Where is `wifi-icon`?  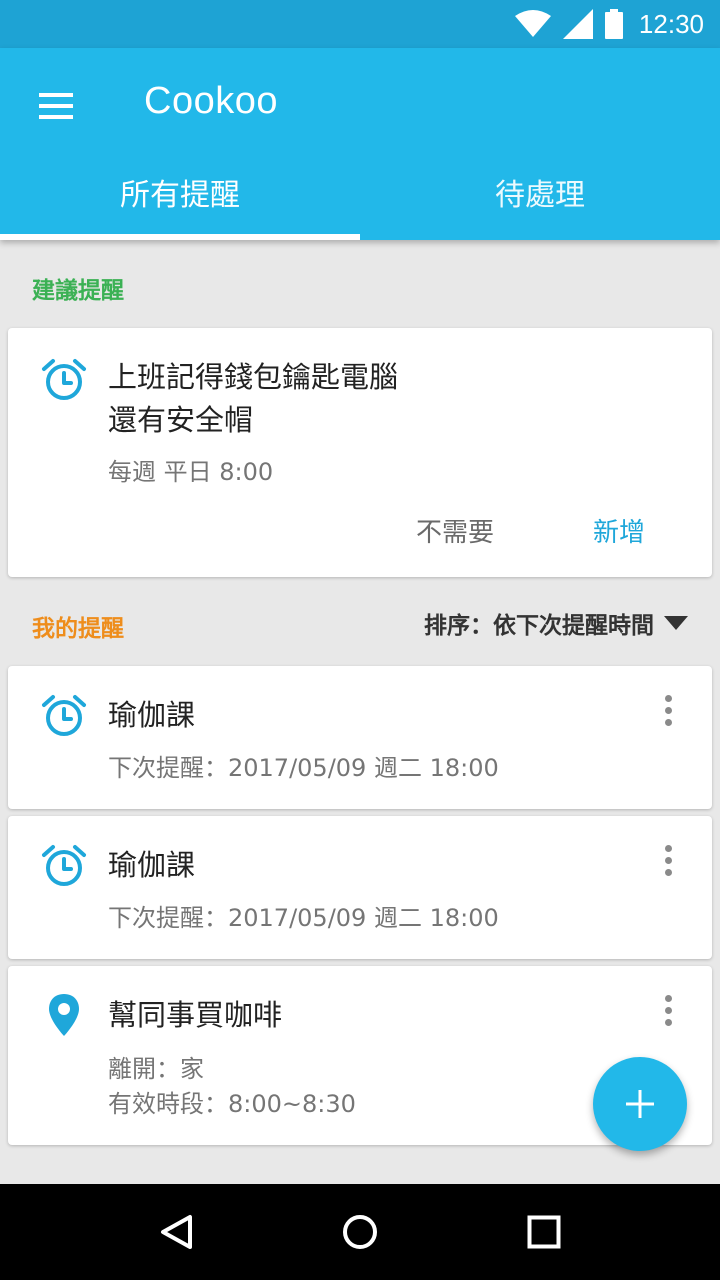
wifi-icon is located at coordinates (532, 23).